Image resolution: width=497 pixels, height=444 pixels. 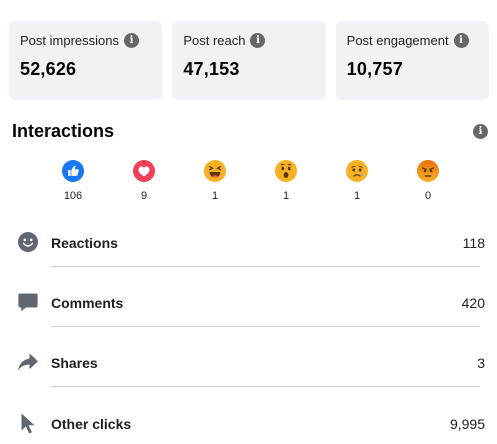 I want to click on row-value: 9,995, so click(x=467, y=424).